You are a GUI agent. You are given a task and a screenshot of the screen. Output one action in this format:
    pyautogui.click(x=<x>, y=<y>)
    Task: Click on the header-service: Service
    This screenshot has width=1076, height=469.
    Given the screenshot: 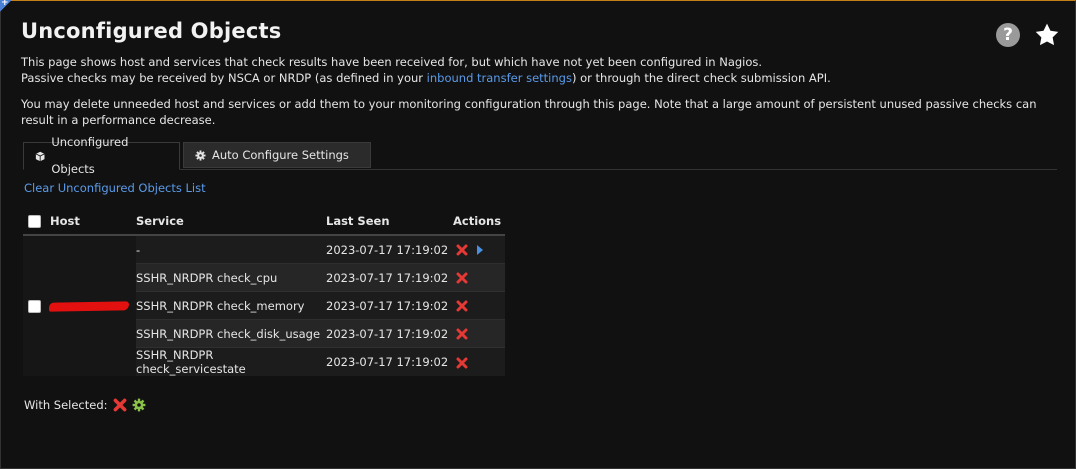 What is the action you would take?
    pyautogui.click(x=231, y=221)
    